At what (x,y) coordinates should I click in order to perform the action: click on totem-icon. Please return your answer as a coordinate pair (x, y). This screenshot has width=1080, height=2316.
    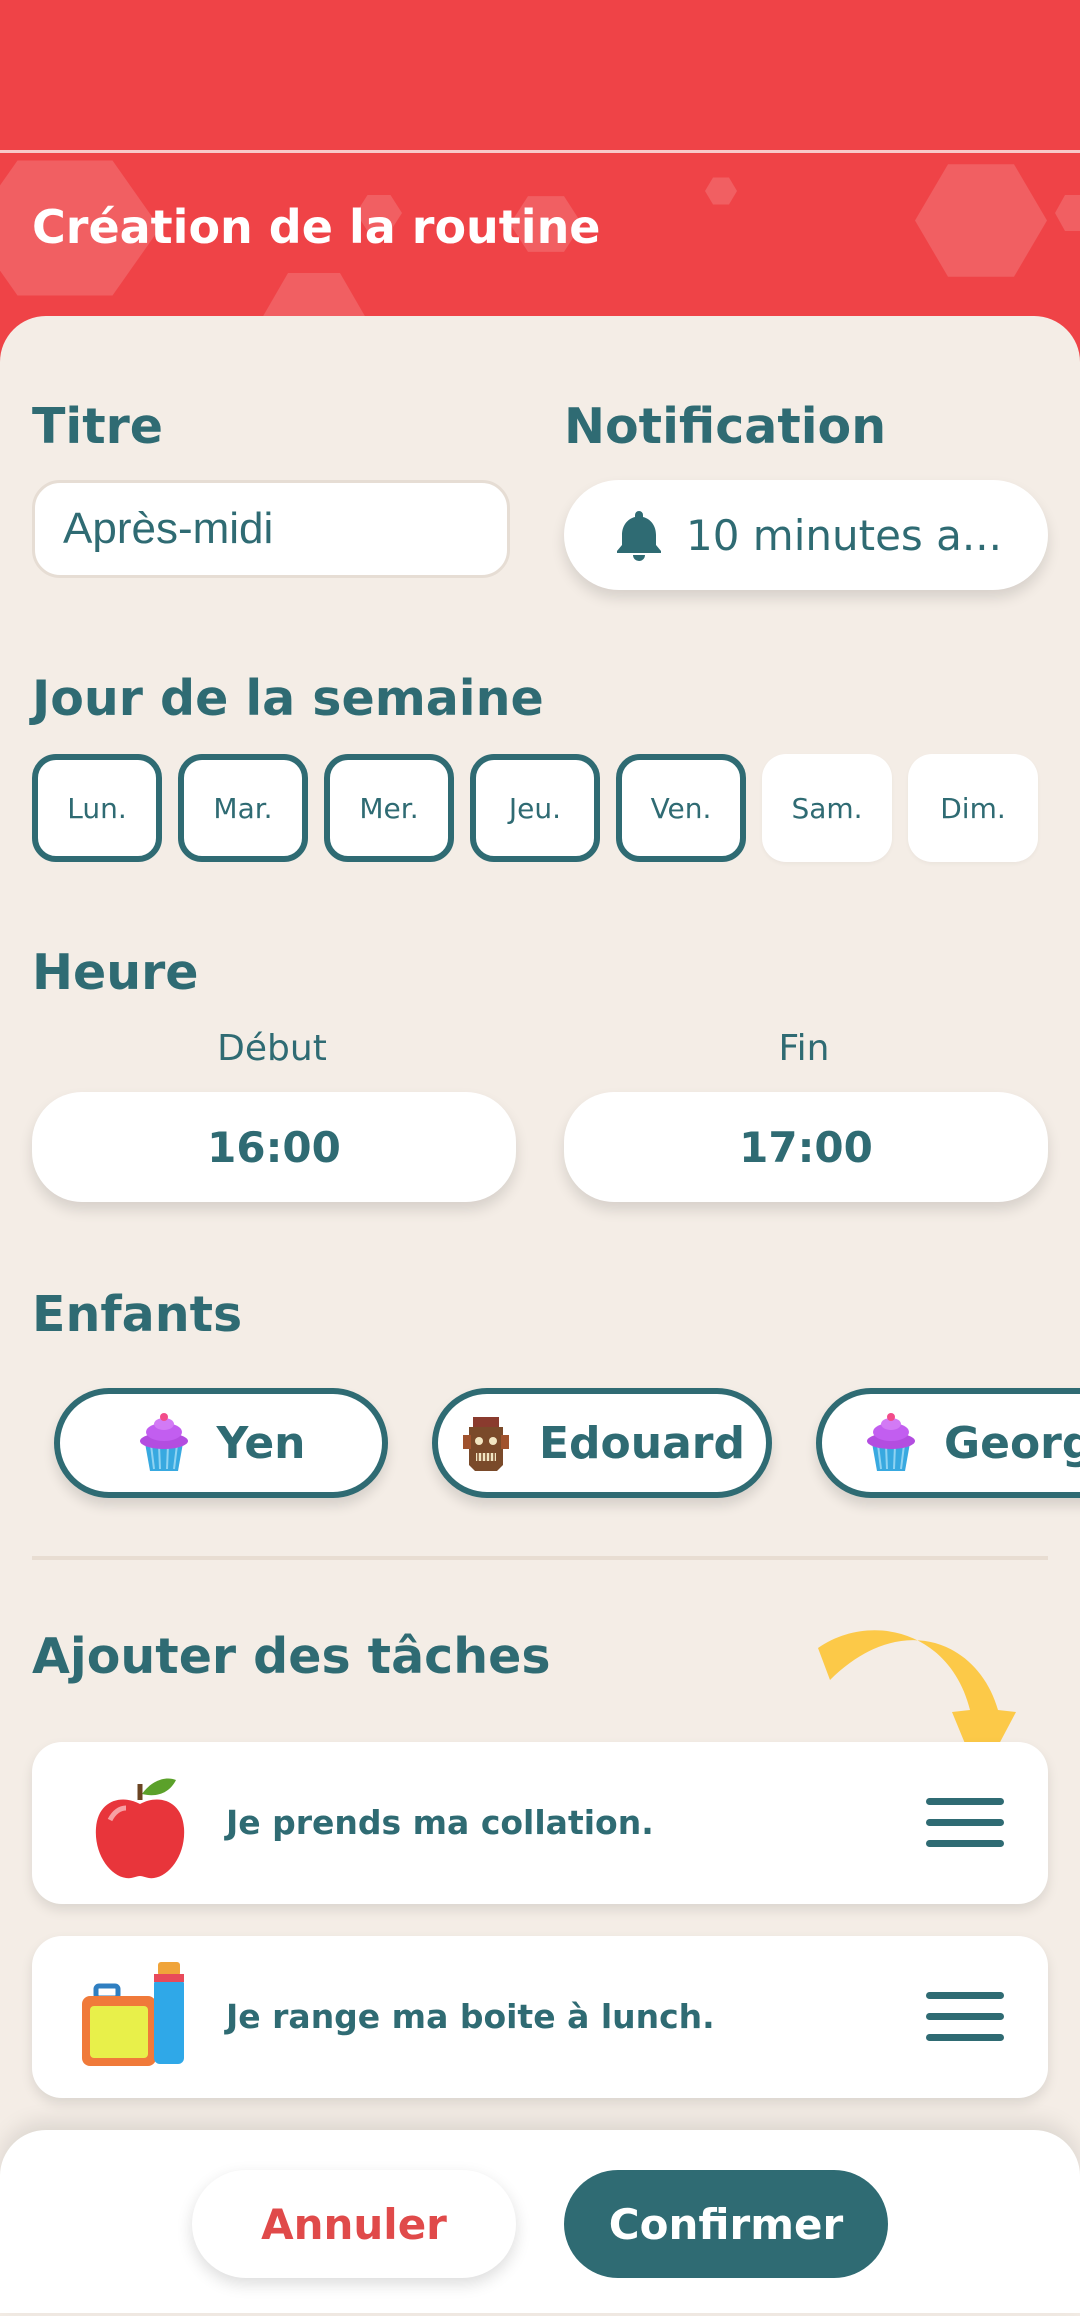
    Looking at the image, I should click on (486, 1444).